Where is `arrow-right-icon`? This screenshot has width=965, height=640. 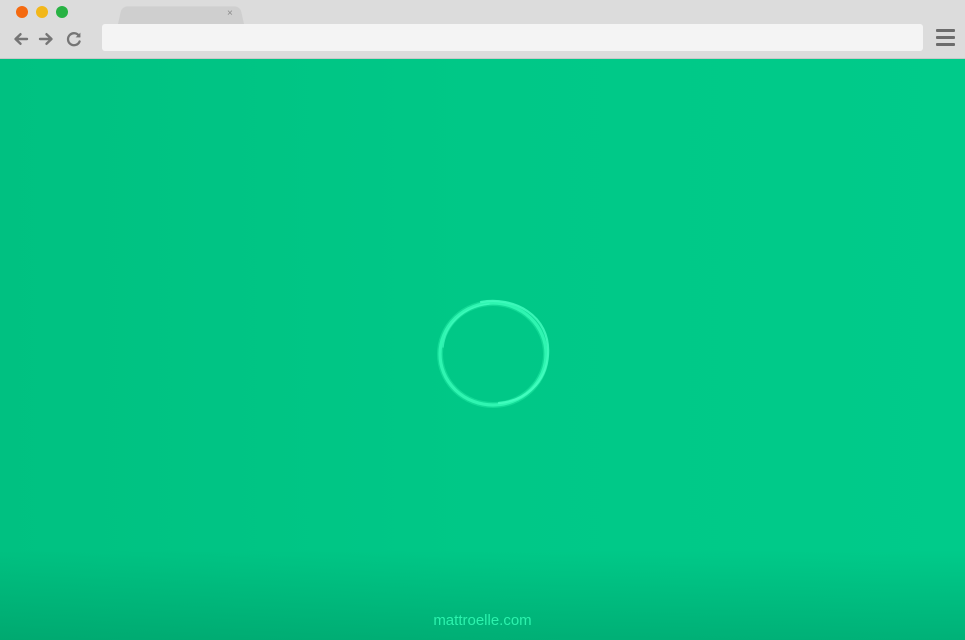 arrow-right-icon is located at coordinates (45, 39).